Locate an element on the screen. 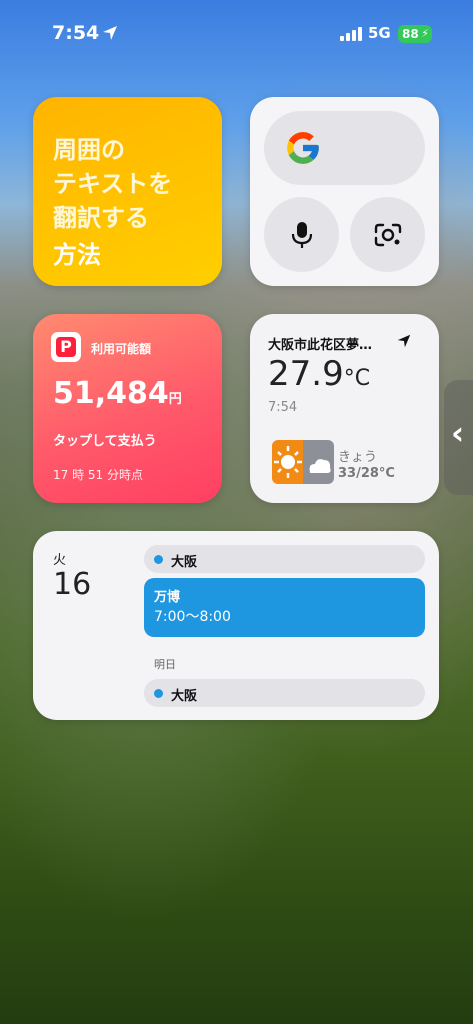  google-search-bar is located at coordinates (344, 148).